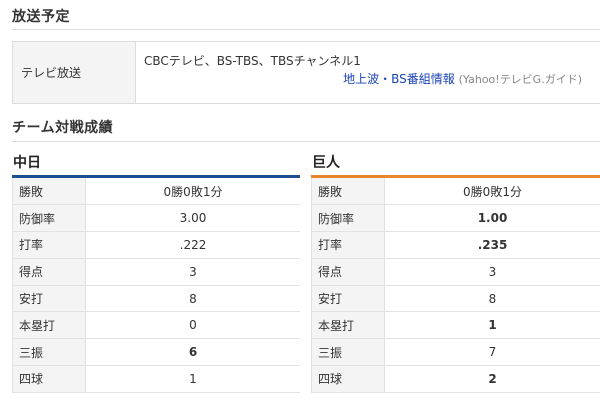 The image size is (600, 415). I want to click on broadcast-link-row: 地上波・BS番組情報 (Yahoo!テレビG.ガイド), so click(462, 78).